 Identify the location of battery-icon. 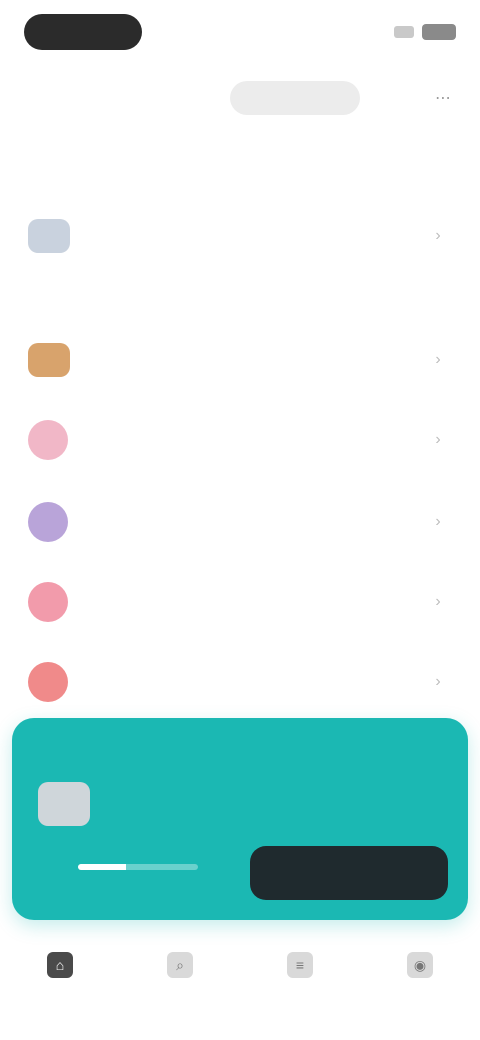
(439, 32).